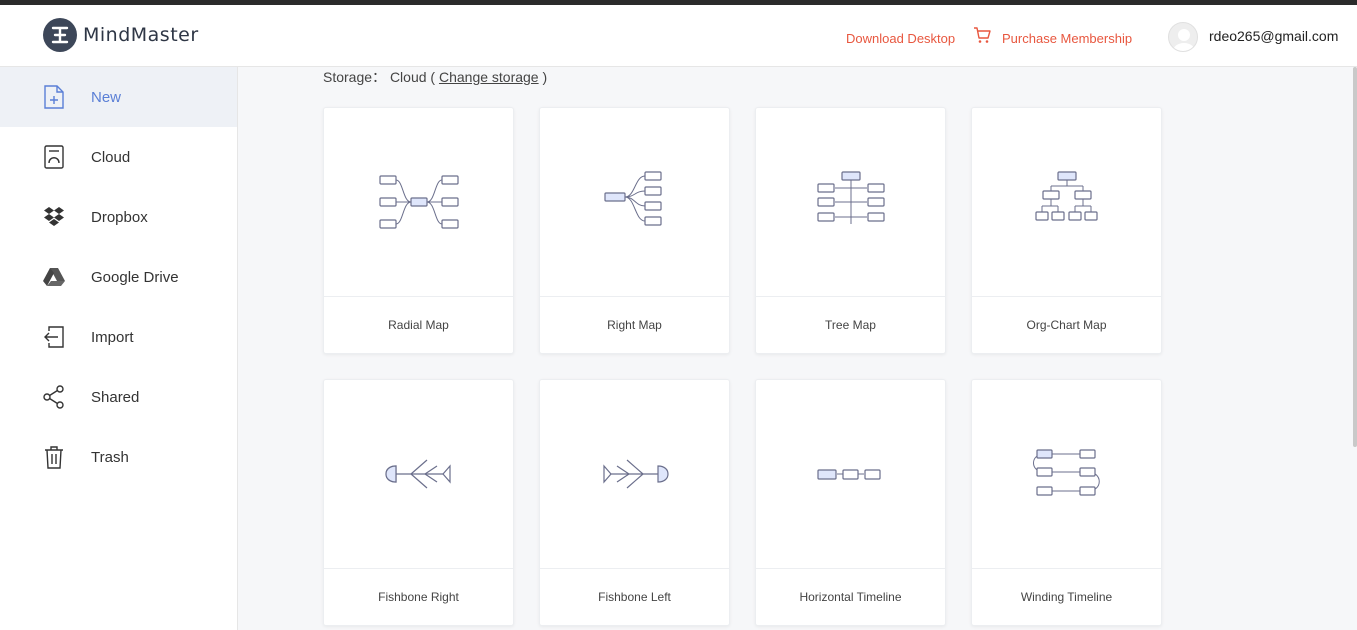  What do you see at coordinates (1273, 36) in the screenshot?
I see `user-email: rdeo265@gmail.com` at bounding box center [1273, 36].